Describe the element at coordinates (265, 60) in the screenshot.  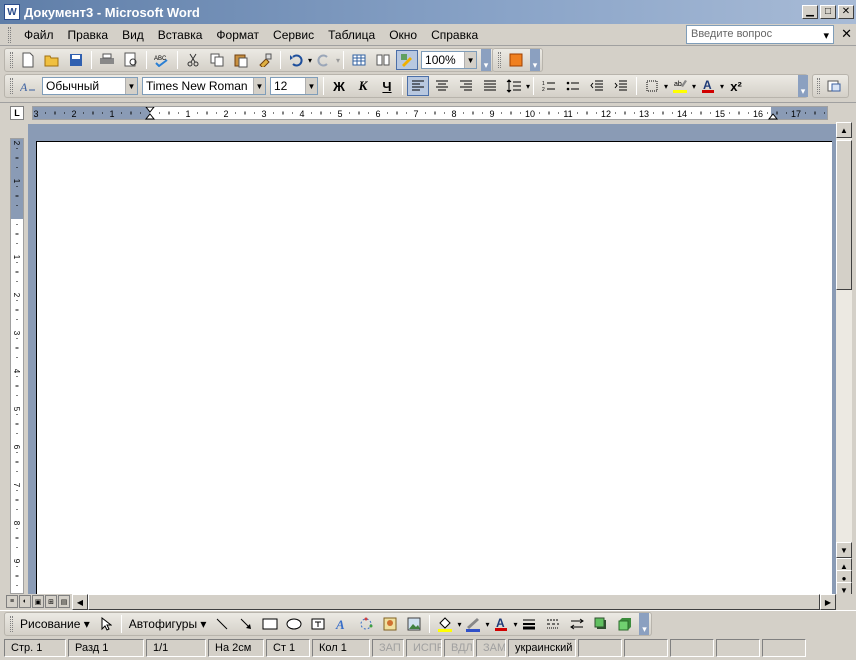
I see `format-painter-icon` at that location.